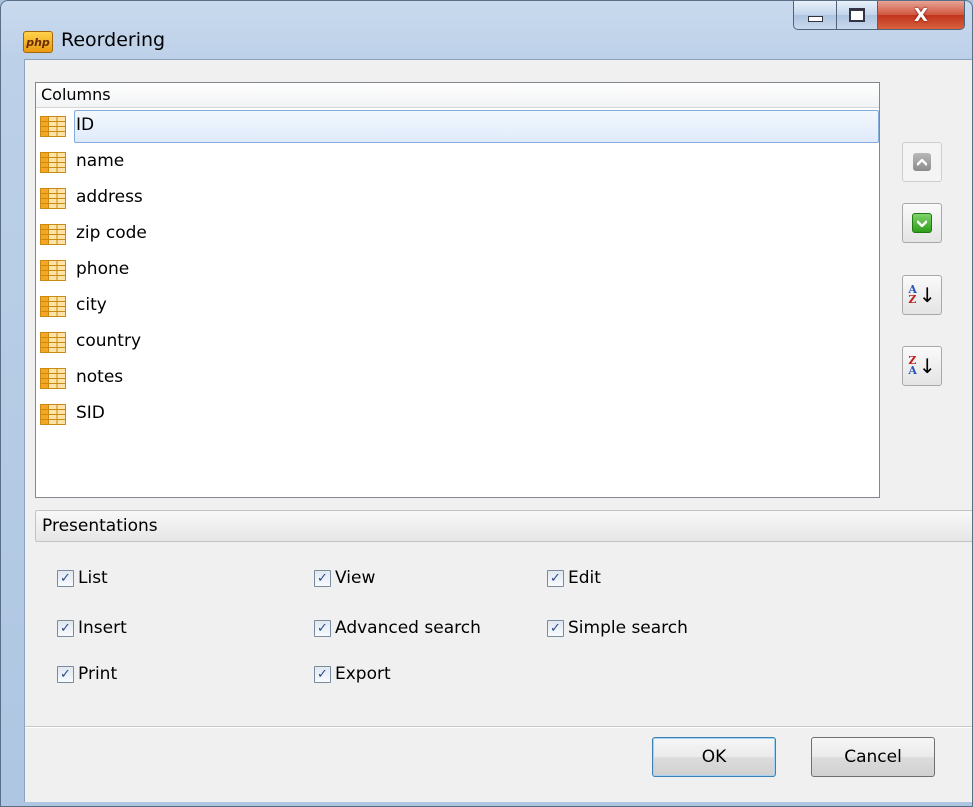  What do you see at coordinates (912, 299) in the screenshot?
I see `sort-asc-letter-bottom: Z` at bounding box center [912, 299].